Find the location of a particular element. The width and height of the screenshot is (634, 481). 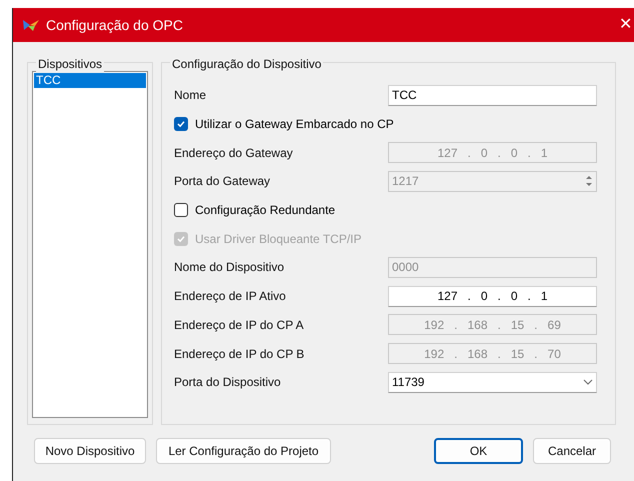

dialog-button: Cancelar is located at coordinates (572, 451).